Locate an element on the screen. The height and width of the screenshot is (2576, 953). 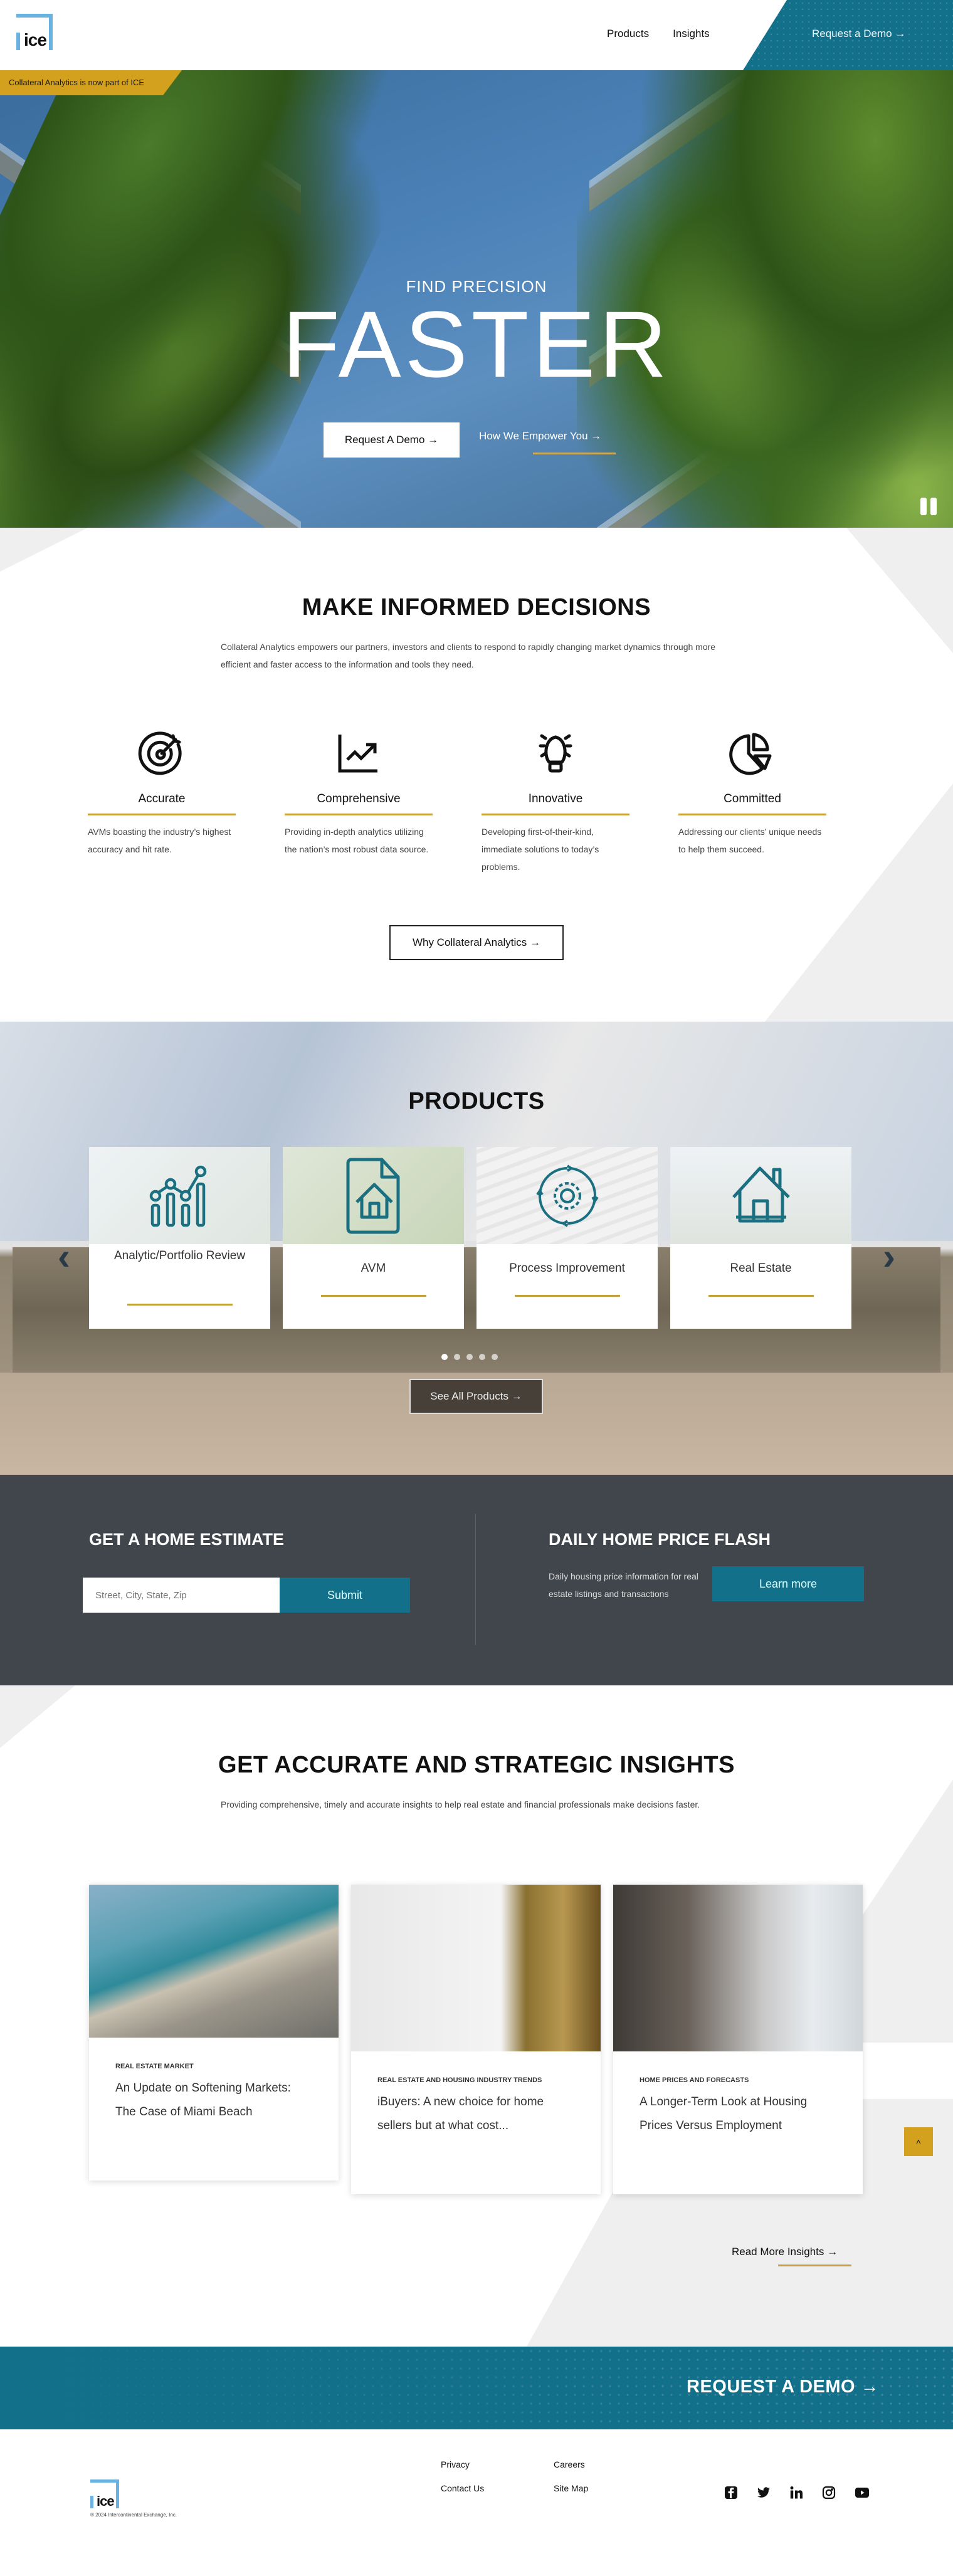
footer-link-sitemap: Site Map is located at coordinates (571, 2488).